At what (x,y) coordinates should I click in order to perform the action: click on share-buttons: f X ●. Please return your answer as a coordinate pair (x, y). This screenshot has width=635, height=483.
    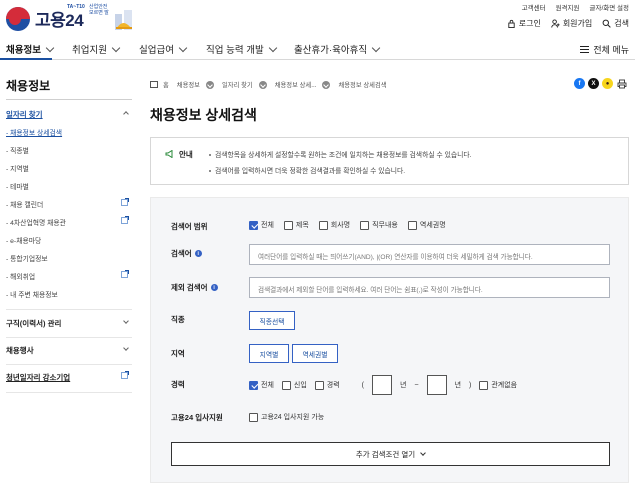
    Looking at the image, I should click on (600, 83).